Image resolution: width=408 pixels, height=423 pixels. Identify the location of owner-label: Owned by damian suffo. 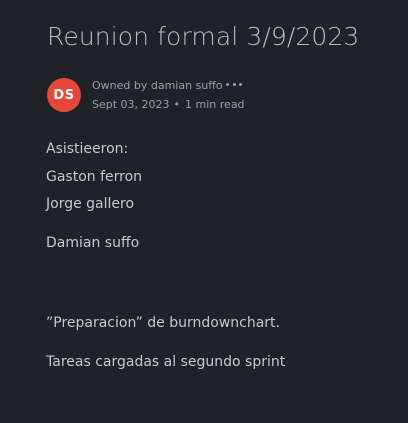
(157, 85).